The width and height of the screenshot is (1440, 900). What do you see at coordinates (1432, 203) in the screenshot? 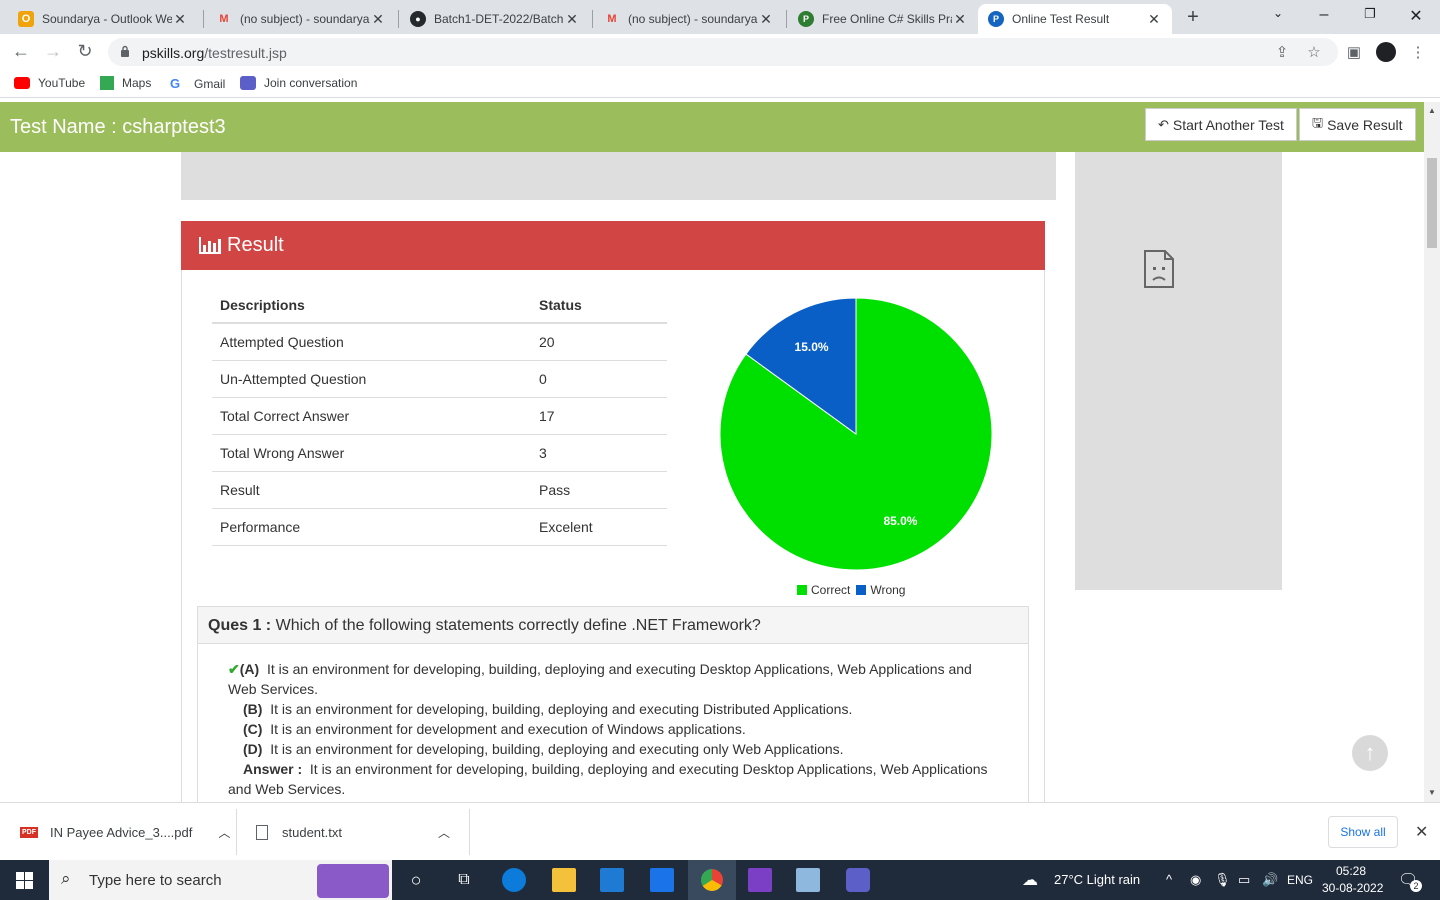
I see `scrollbar-thumb` at bounding box center [1432, 203].